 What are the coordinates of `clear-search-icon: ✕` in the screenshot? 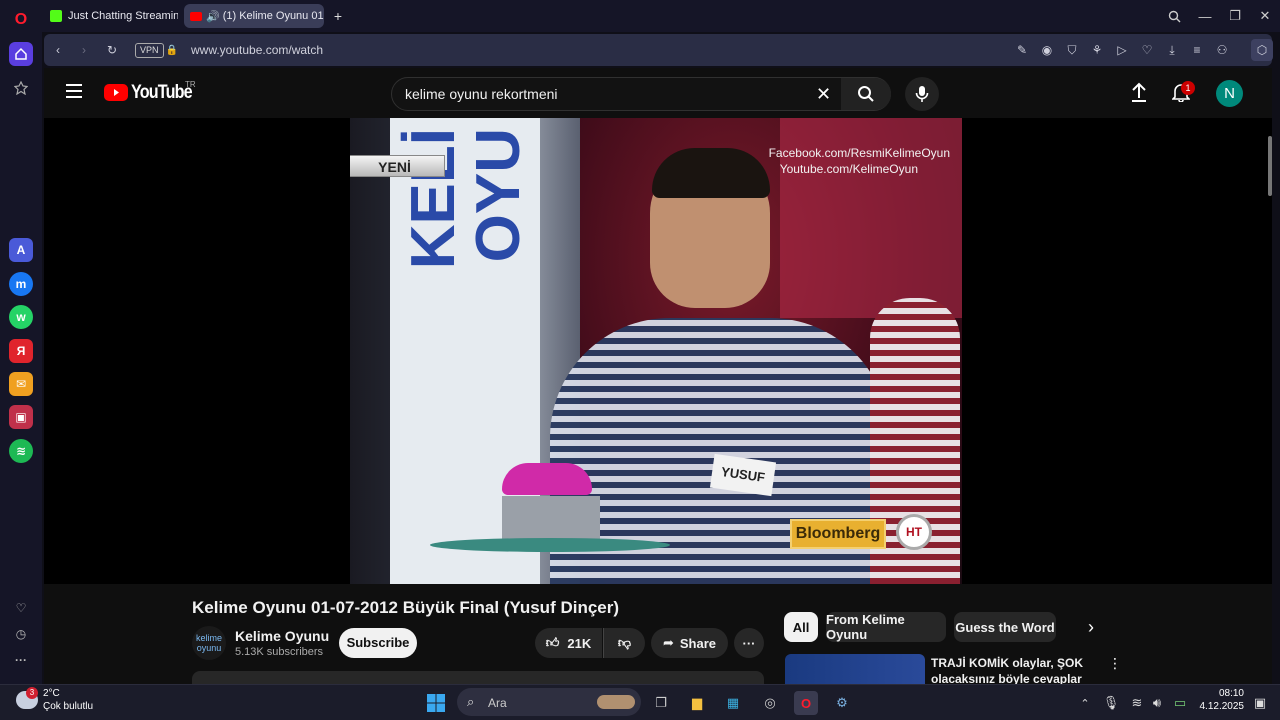 It's located at (823, 94).